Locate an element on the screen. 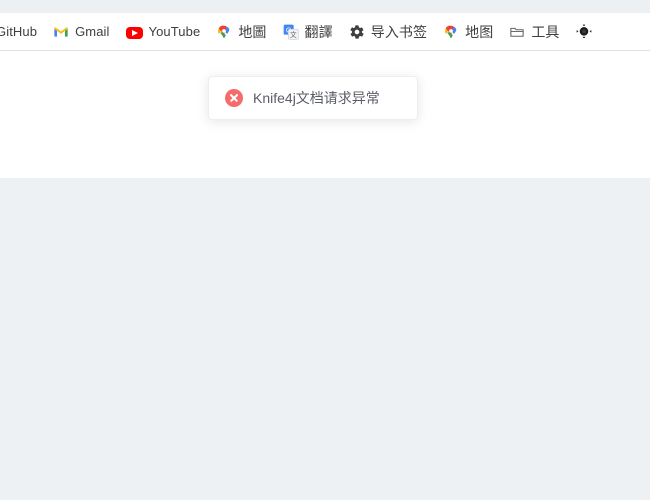 This screenshot has height=500, width=650. bookmark-label: 地图 is located at coordinates (479, 31).